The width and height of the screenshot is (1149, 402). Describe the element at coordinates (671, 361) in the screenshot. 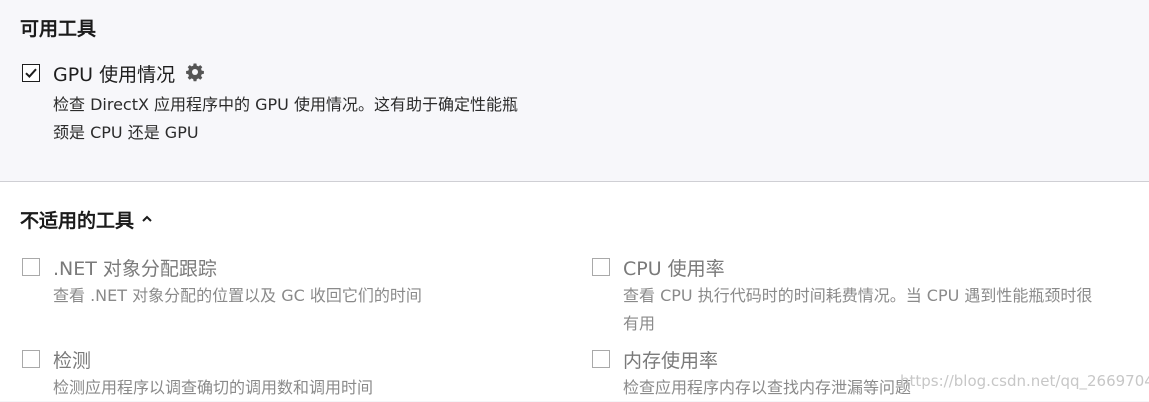

I see `memory-usage-label: 内存使用率` at that location.